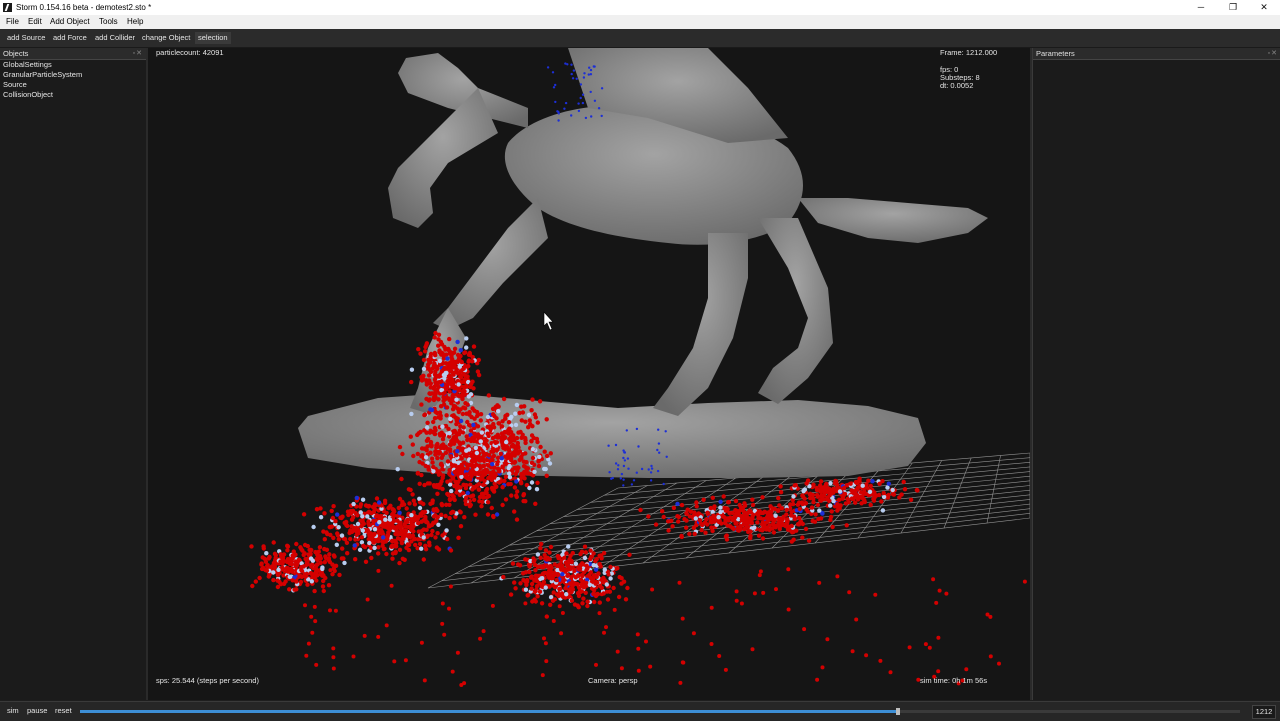 The width and height of the screenshot is (1280, 721). I want to click on object-item-granularparticlesystem: GranularParticleSystem, so click(73, 75).